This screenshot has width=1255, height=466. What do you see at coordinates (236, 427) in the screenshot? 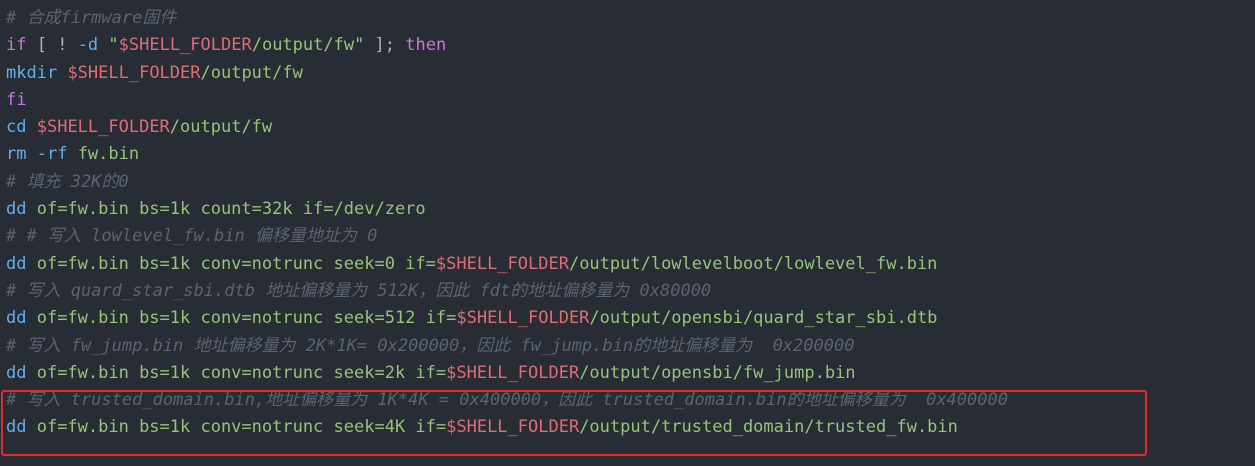
I see `code-token: of=fw.bin bs=1k conv=notrunc seek=4K if=` at bounding box center [236, 427].